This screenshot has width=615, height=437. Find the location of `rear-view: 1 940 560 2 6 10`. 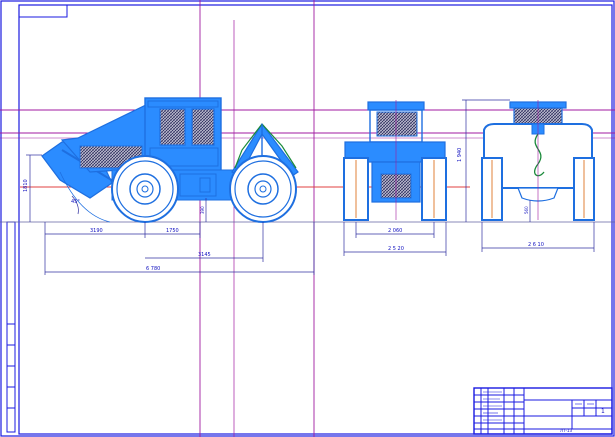

rear-view: 1 940 560 2 6 10 is located at coordinates (526, 175).